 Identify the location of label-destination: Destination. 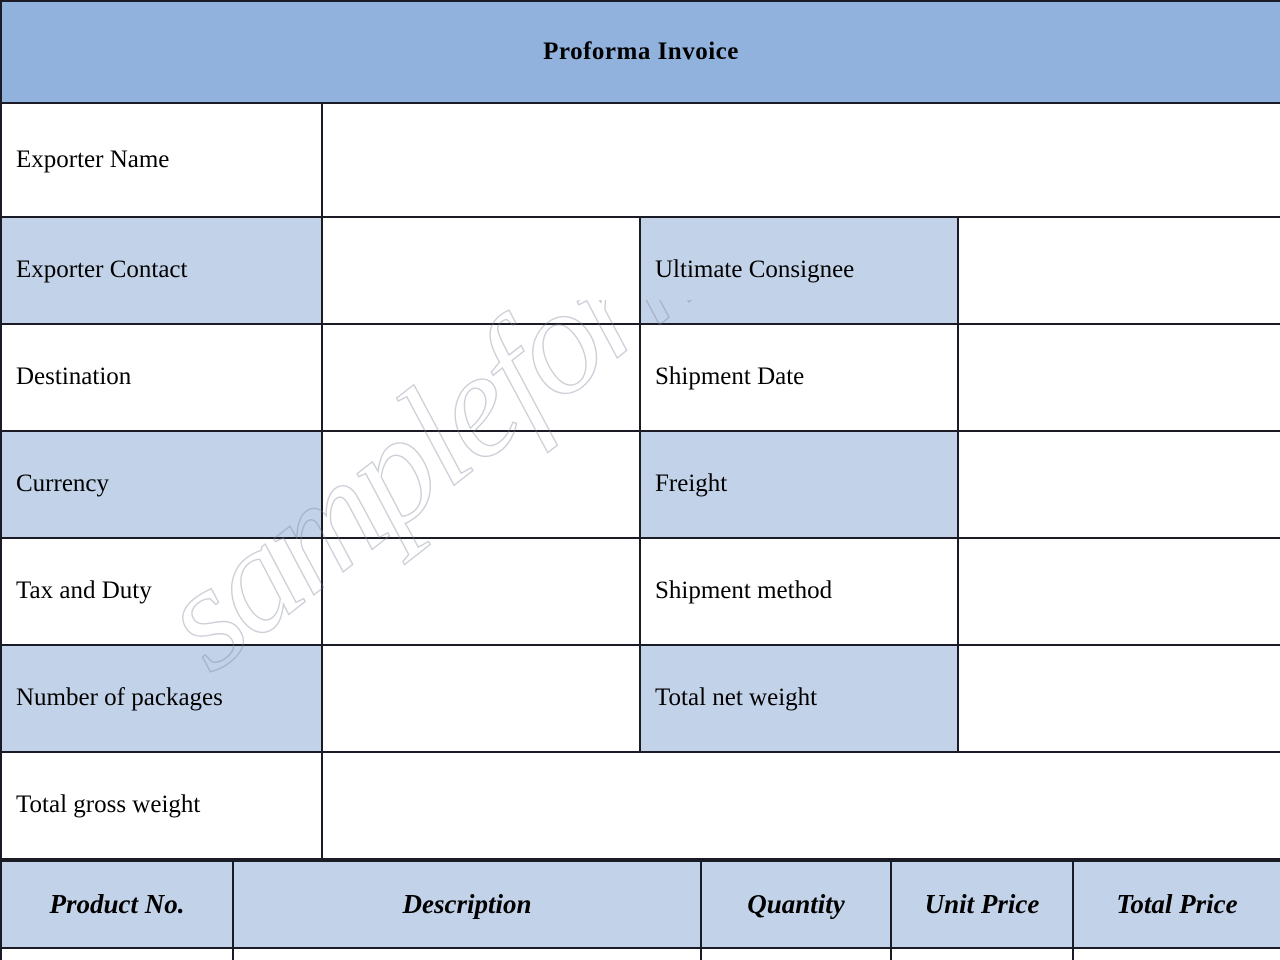
(161, 377).